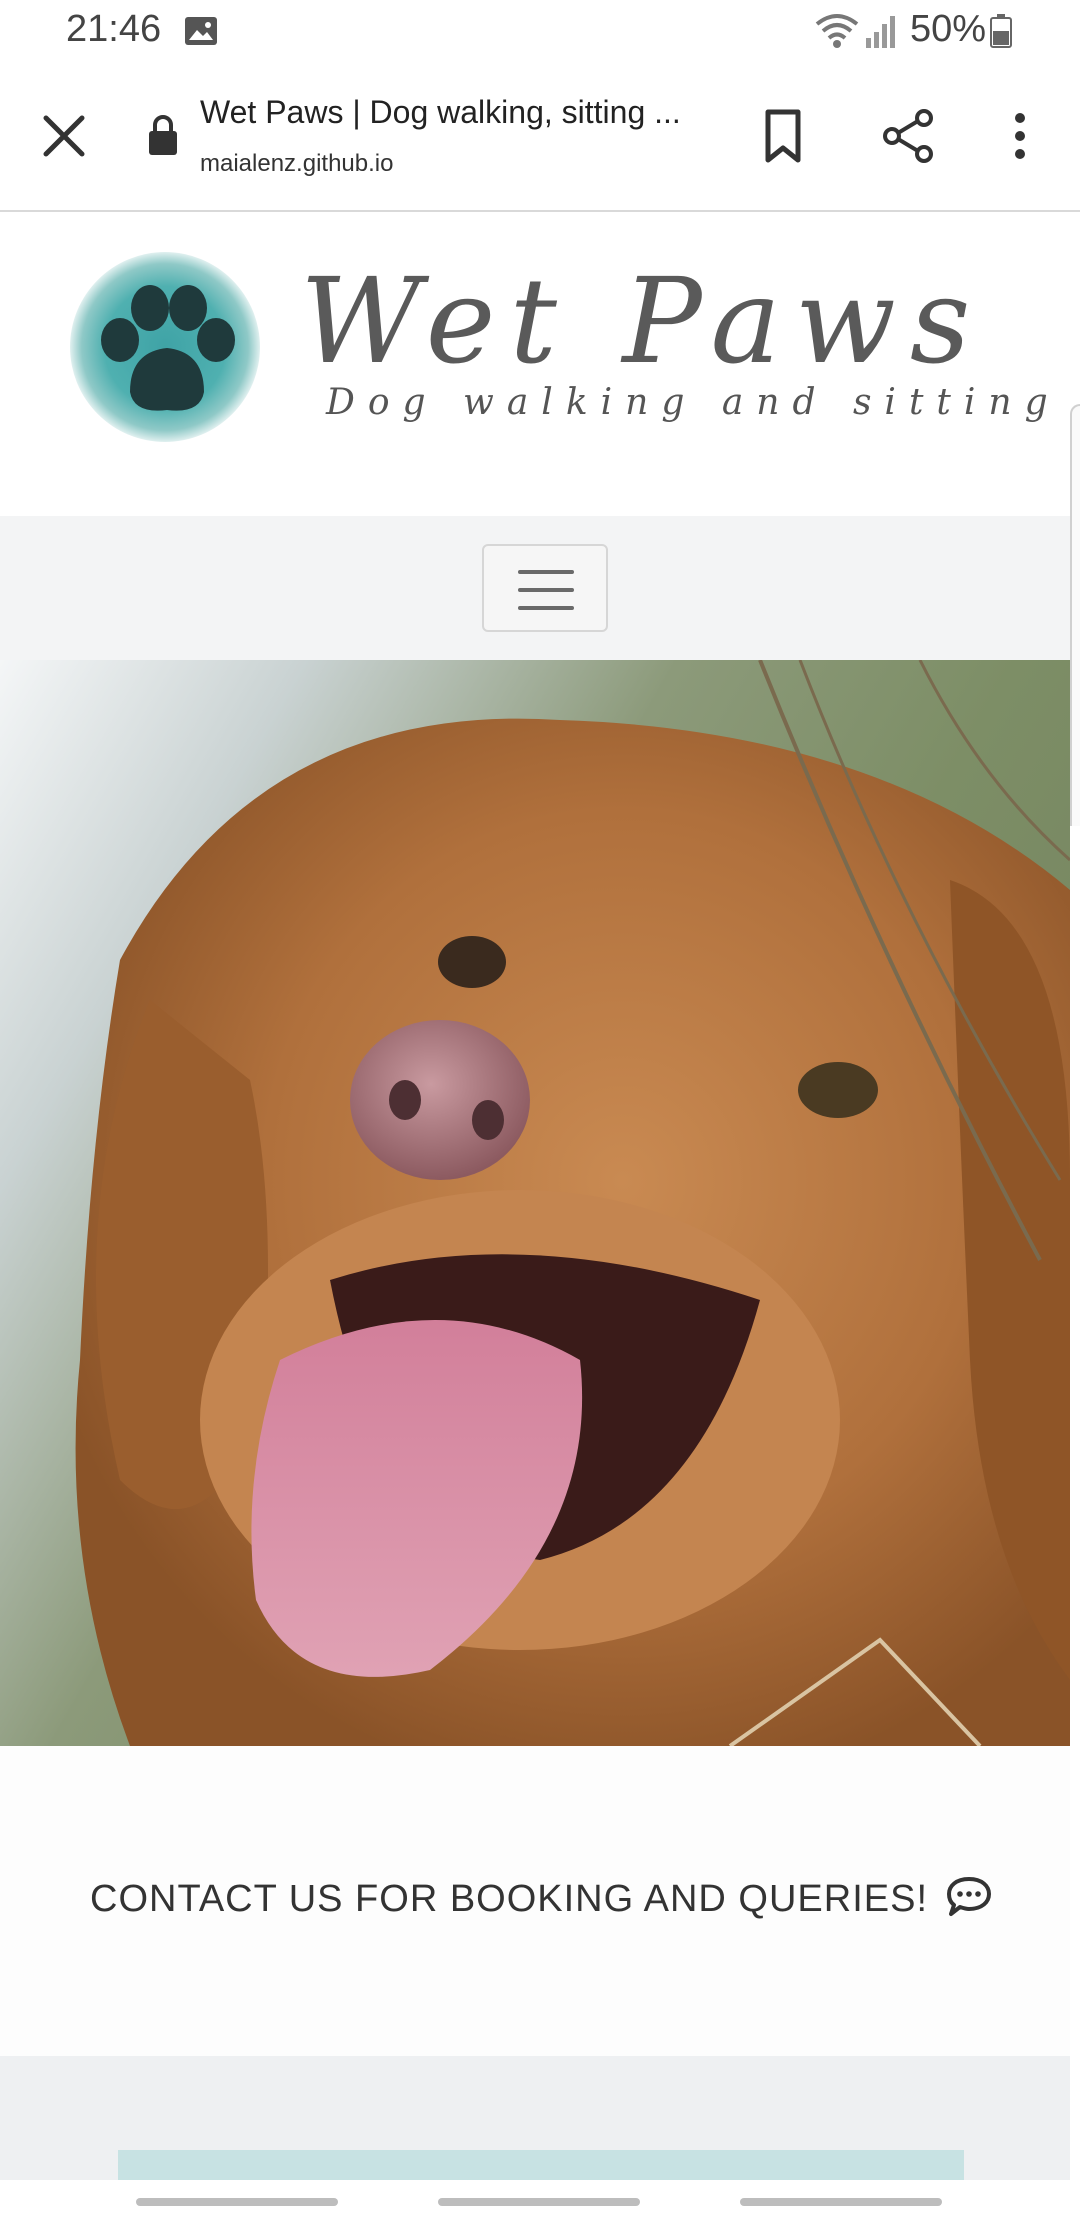 The width and height of the screenshot is (1080, 2220). What do you see at coordinates (783, 136) in the screenshot?
I see `bookmark-icon` at bounding box center [783, 136].